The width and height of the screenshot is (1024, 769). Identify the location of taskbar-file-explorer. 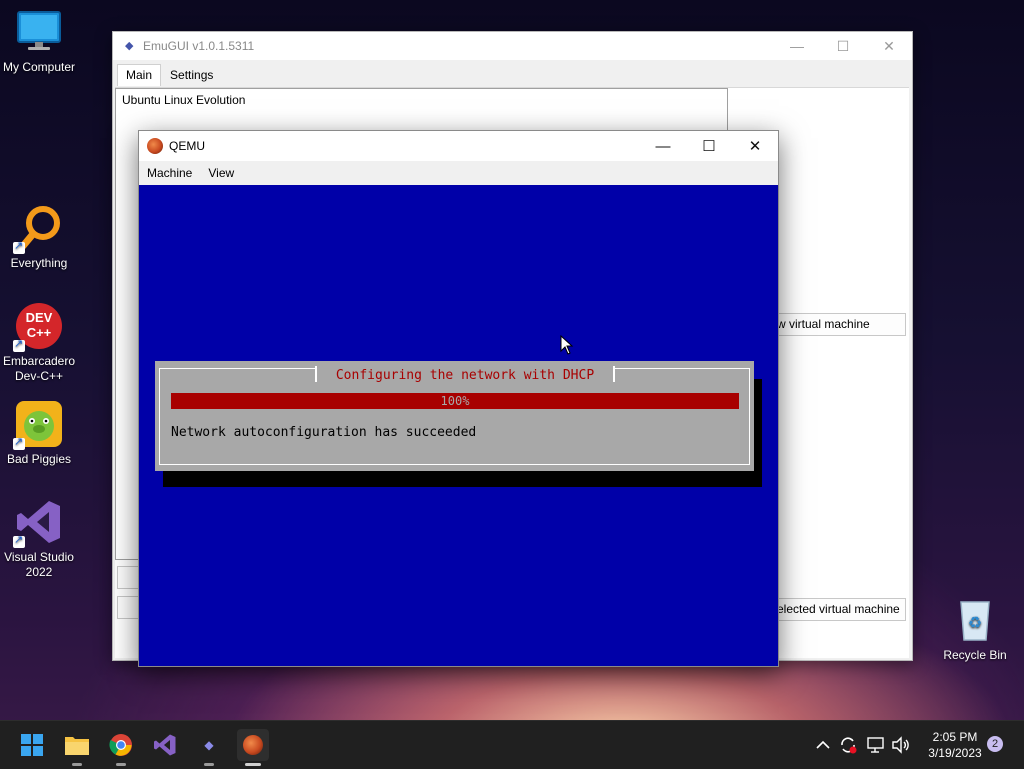
(77, 747).